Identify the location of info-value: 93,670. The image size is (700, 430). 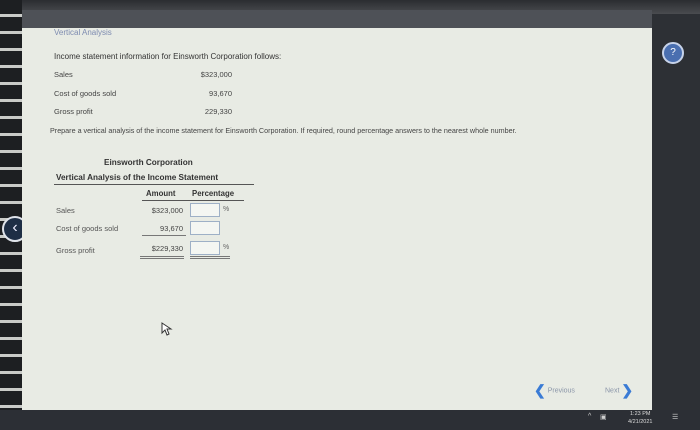
(220, 93).